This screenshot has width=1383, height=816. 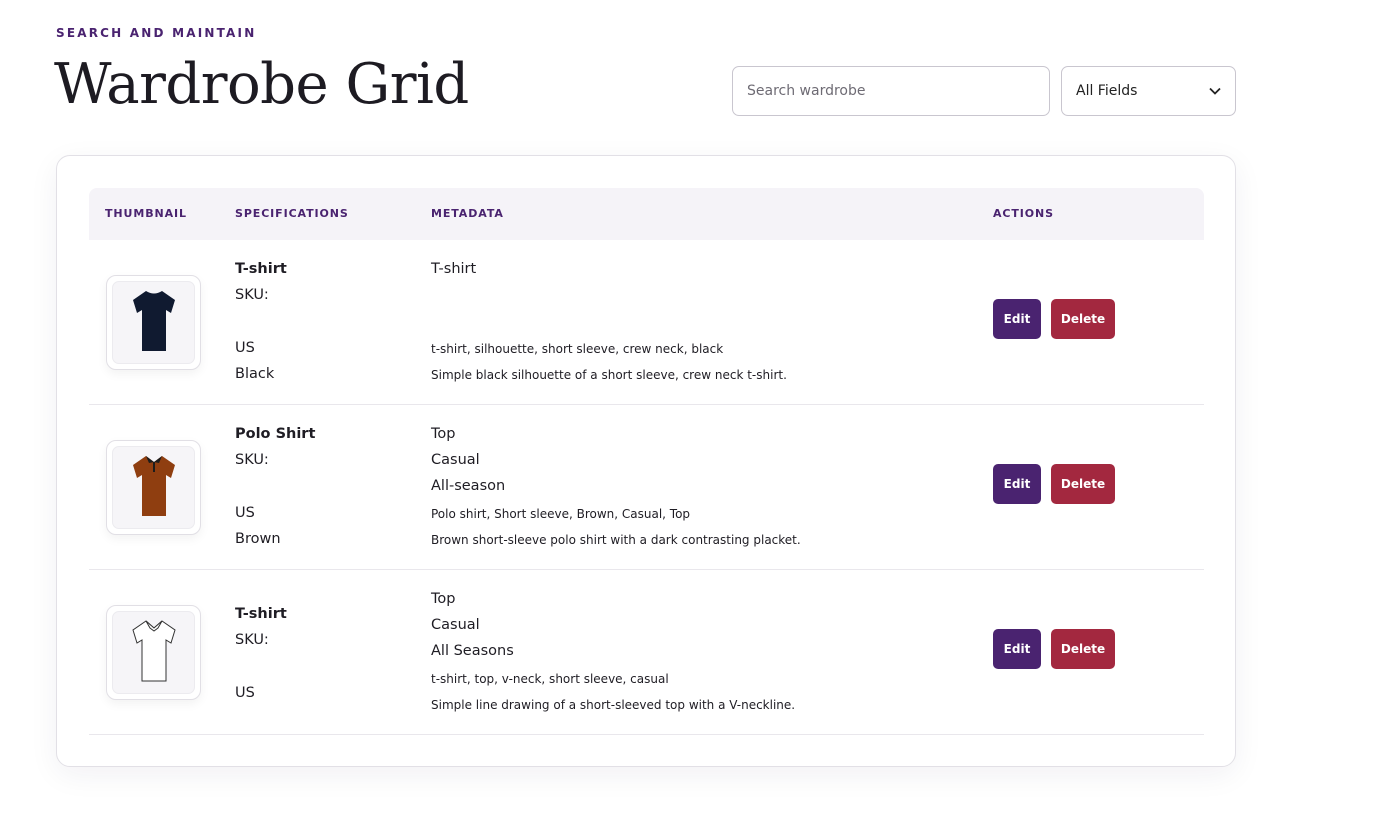 I want to click on black-tshirt-icon, so click(x=154, y=323).